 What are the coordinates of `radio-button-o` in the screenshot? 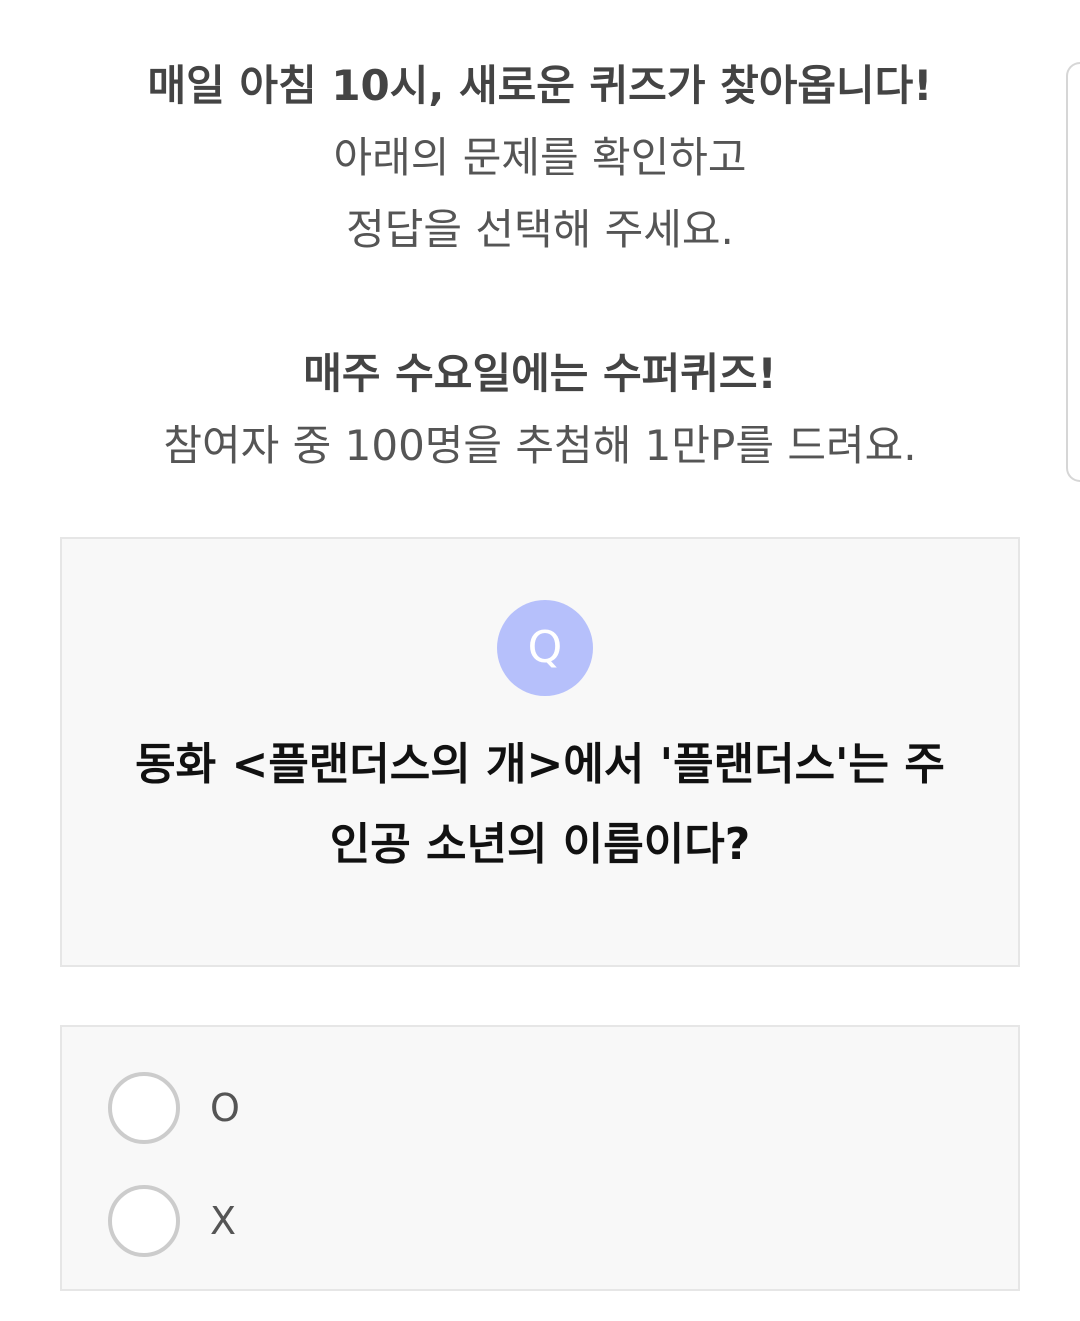 It's located at (144, 1108).